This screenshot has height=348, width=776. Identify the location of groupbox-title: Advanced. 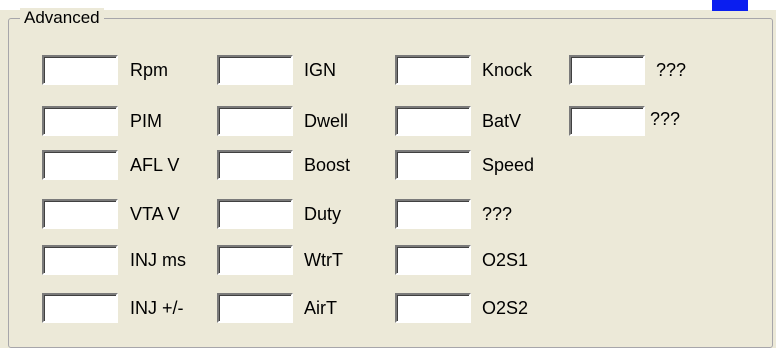
(62, 18).